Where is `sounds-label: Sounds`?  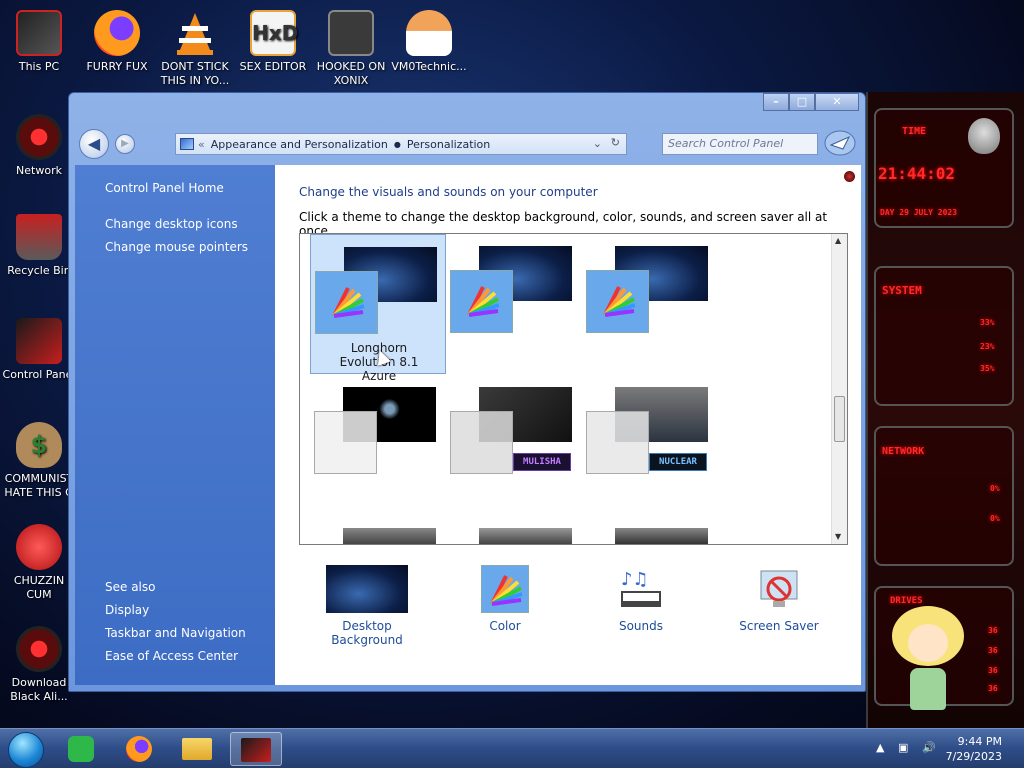 sounds-label: Sounds is located at coordinates (641, 626).